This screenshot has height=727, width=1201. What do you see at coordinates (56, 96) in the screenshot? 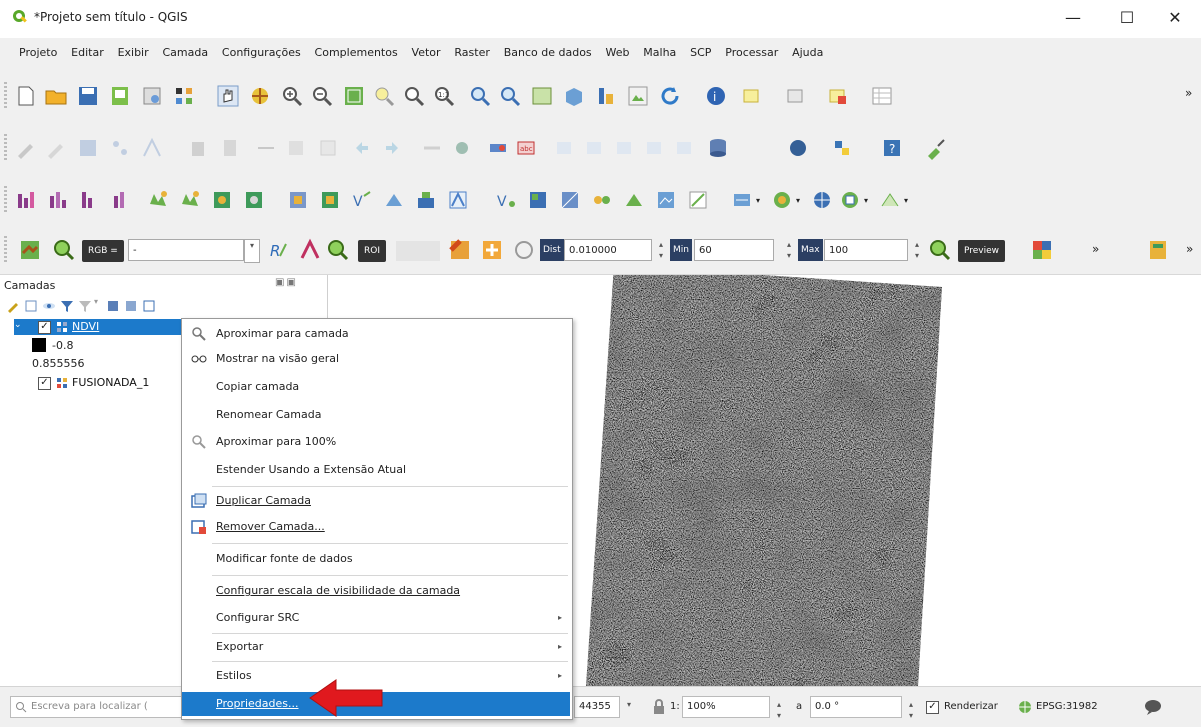
I see `open-project-icon` at bounding box center [56, 96].